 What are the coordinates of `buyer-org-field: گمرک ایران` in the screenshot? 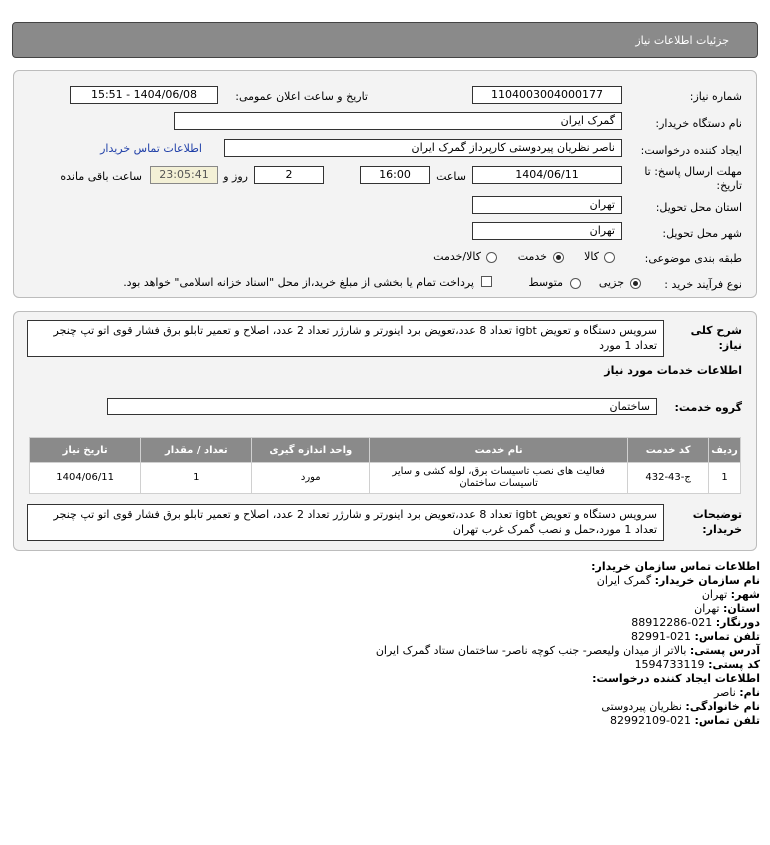 It's located at (398, 121).